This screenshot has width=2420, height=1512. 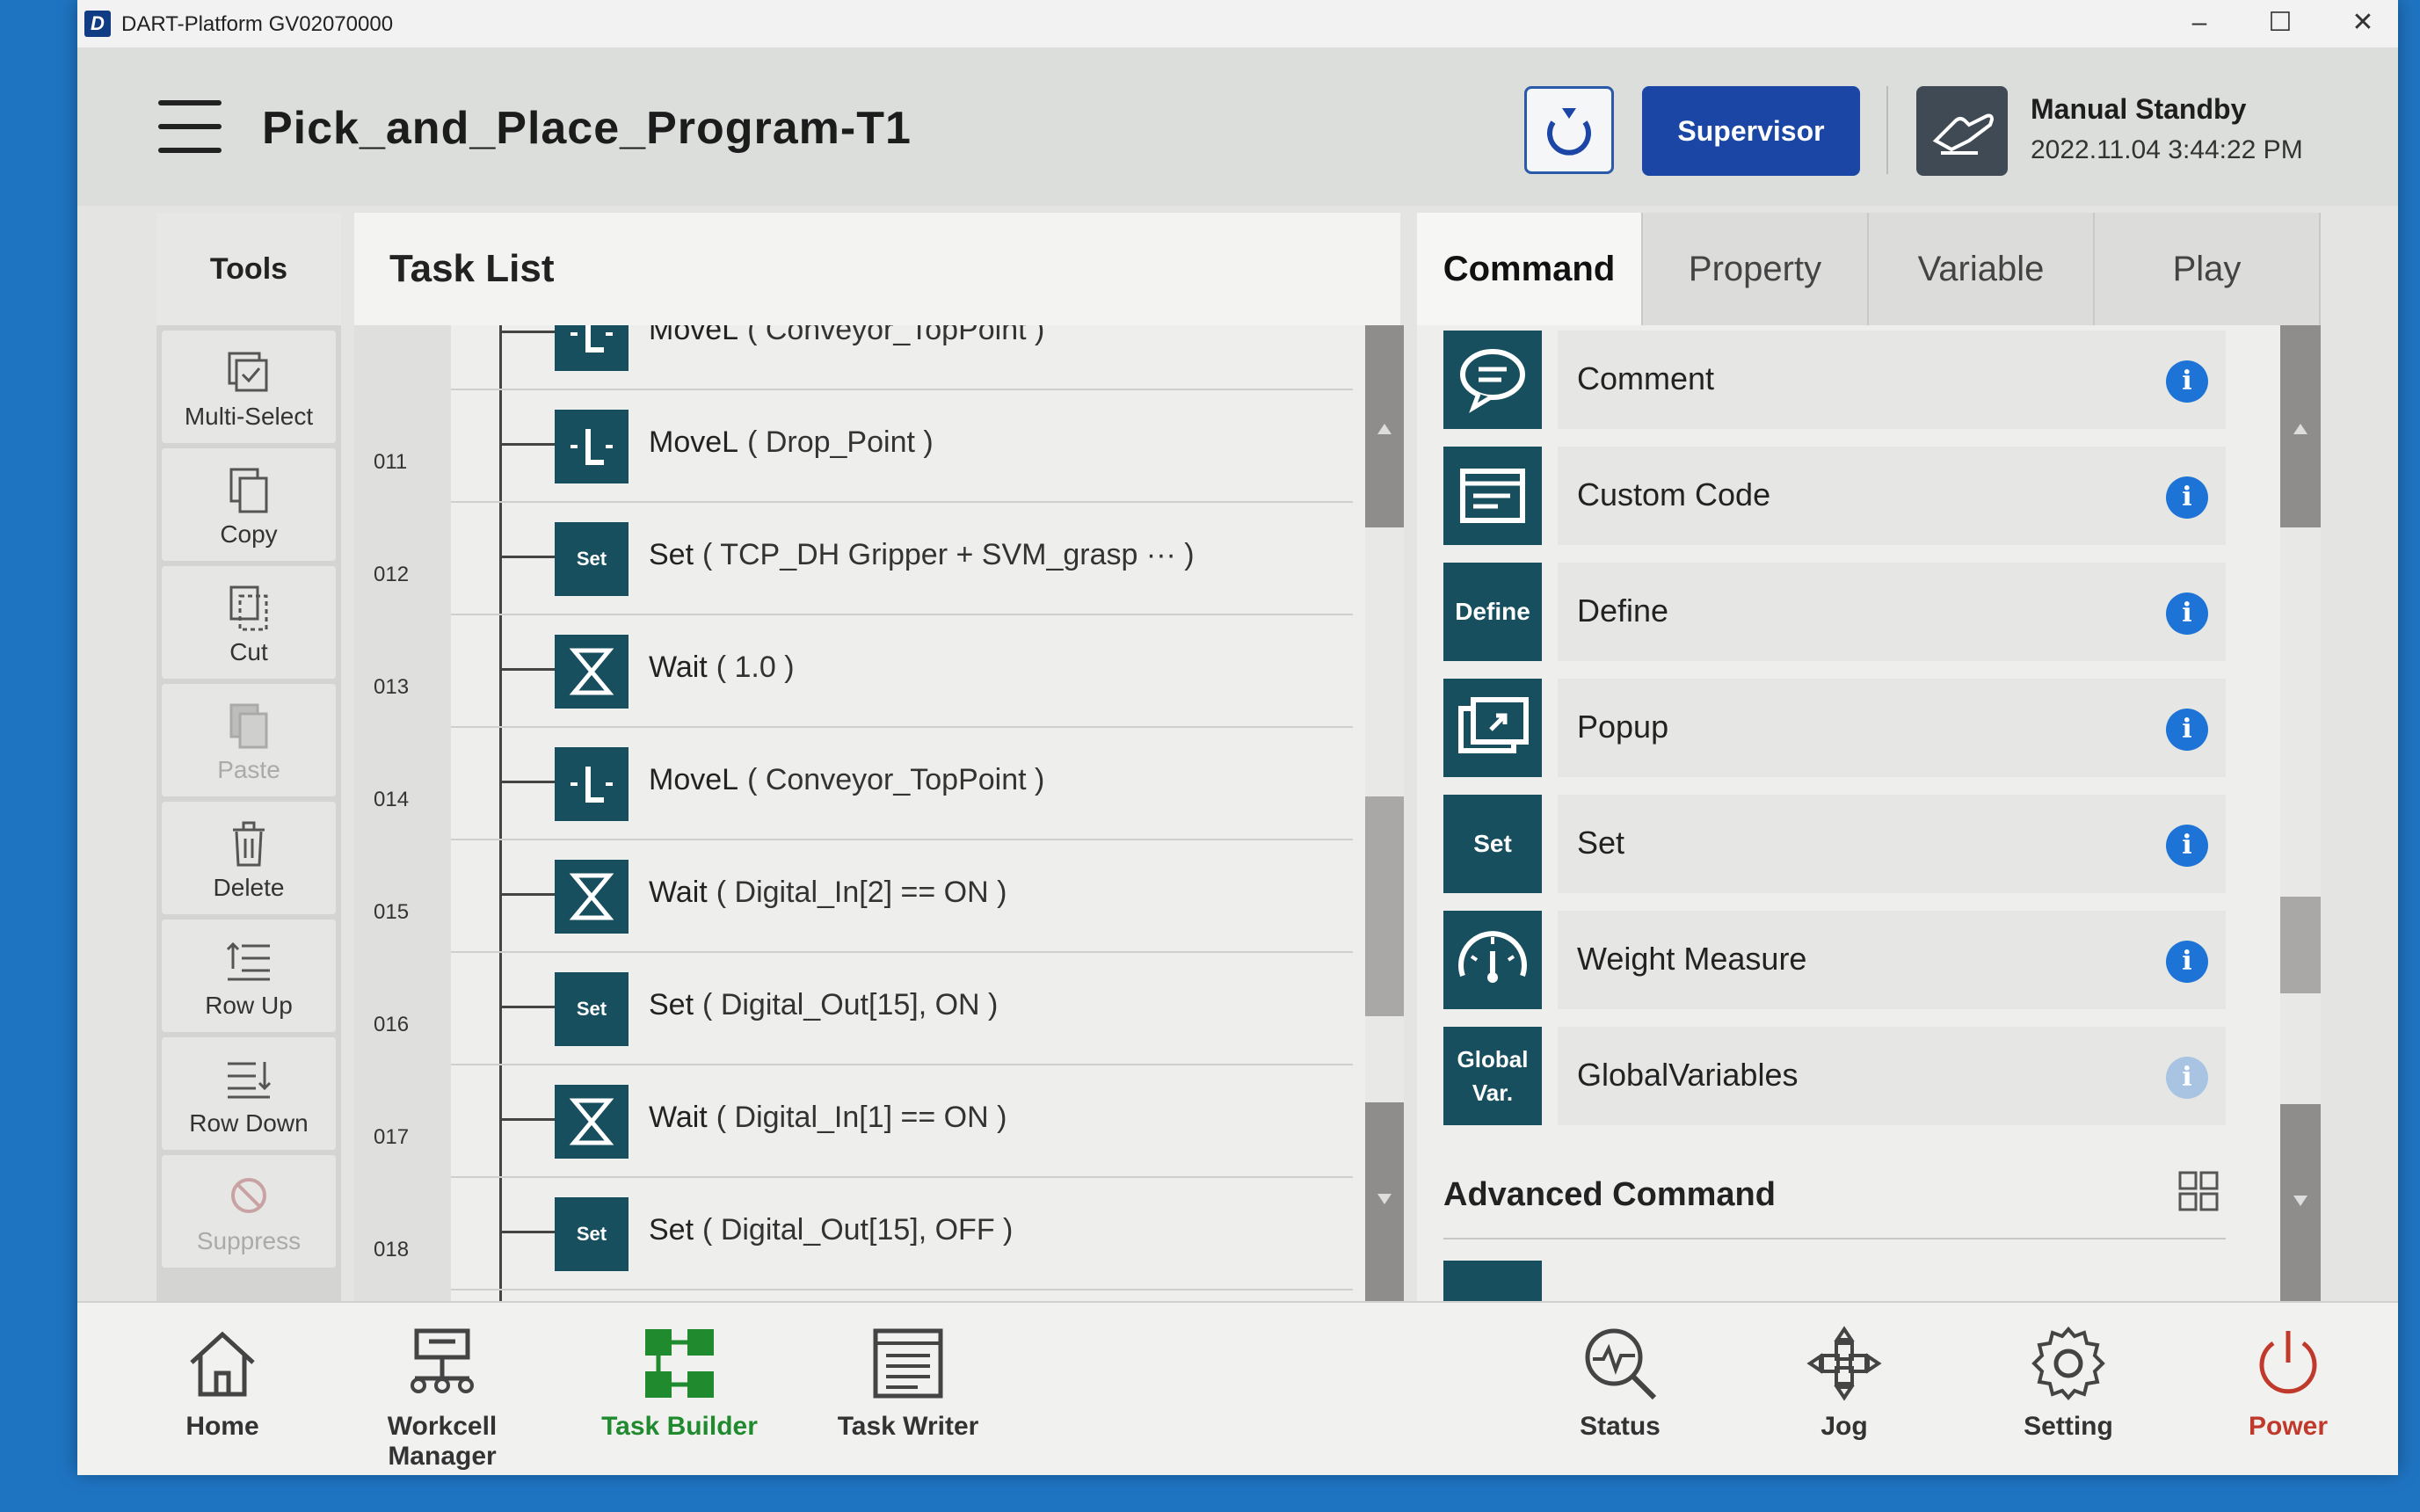 What do you see at coordinates (909, 1389) in the screenshot?
I see `nav-task-writer: Task Writer` at bounding box center [909, 1389].